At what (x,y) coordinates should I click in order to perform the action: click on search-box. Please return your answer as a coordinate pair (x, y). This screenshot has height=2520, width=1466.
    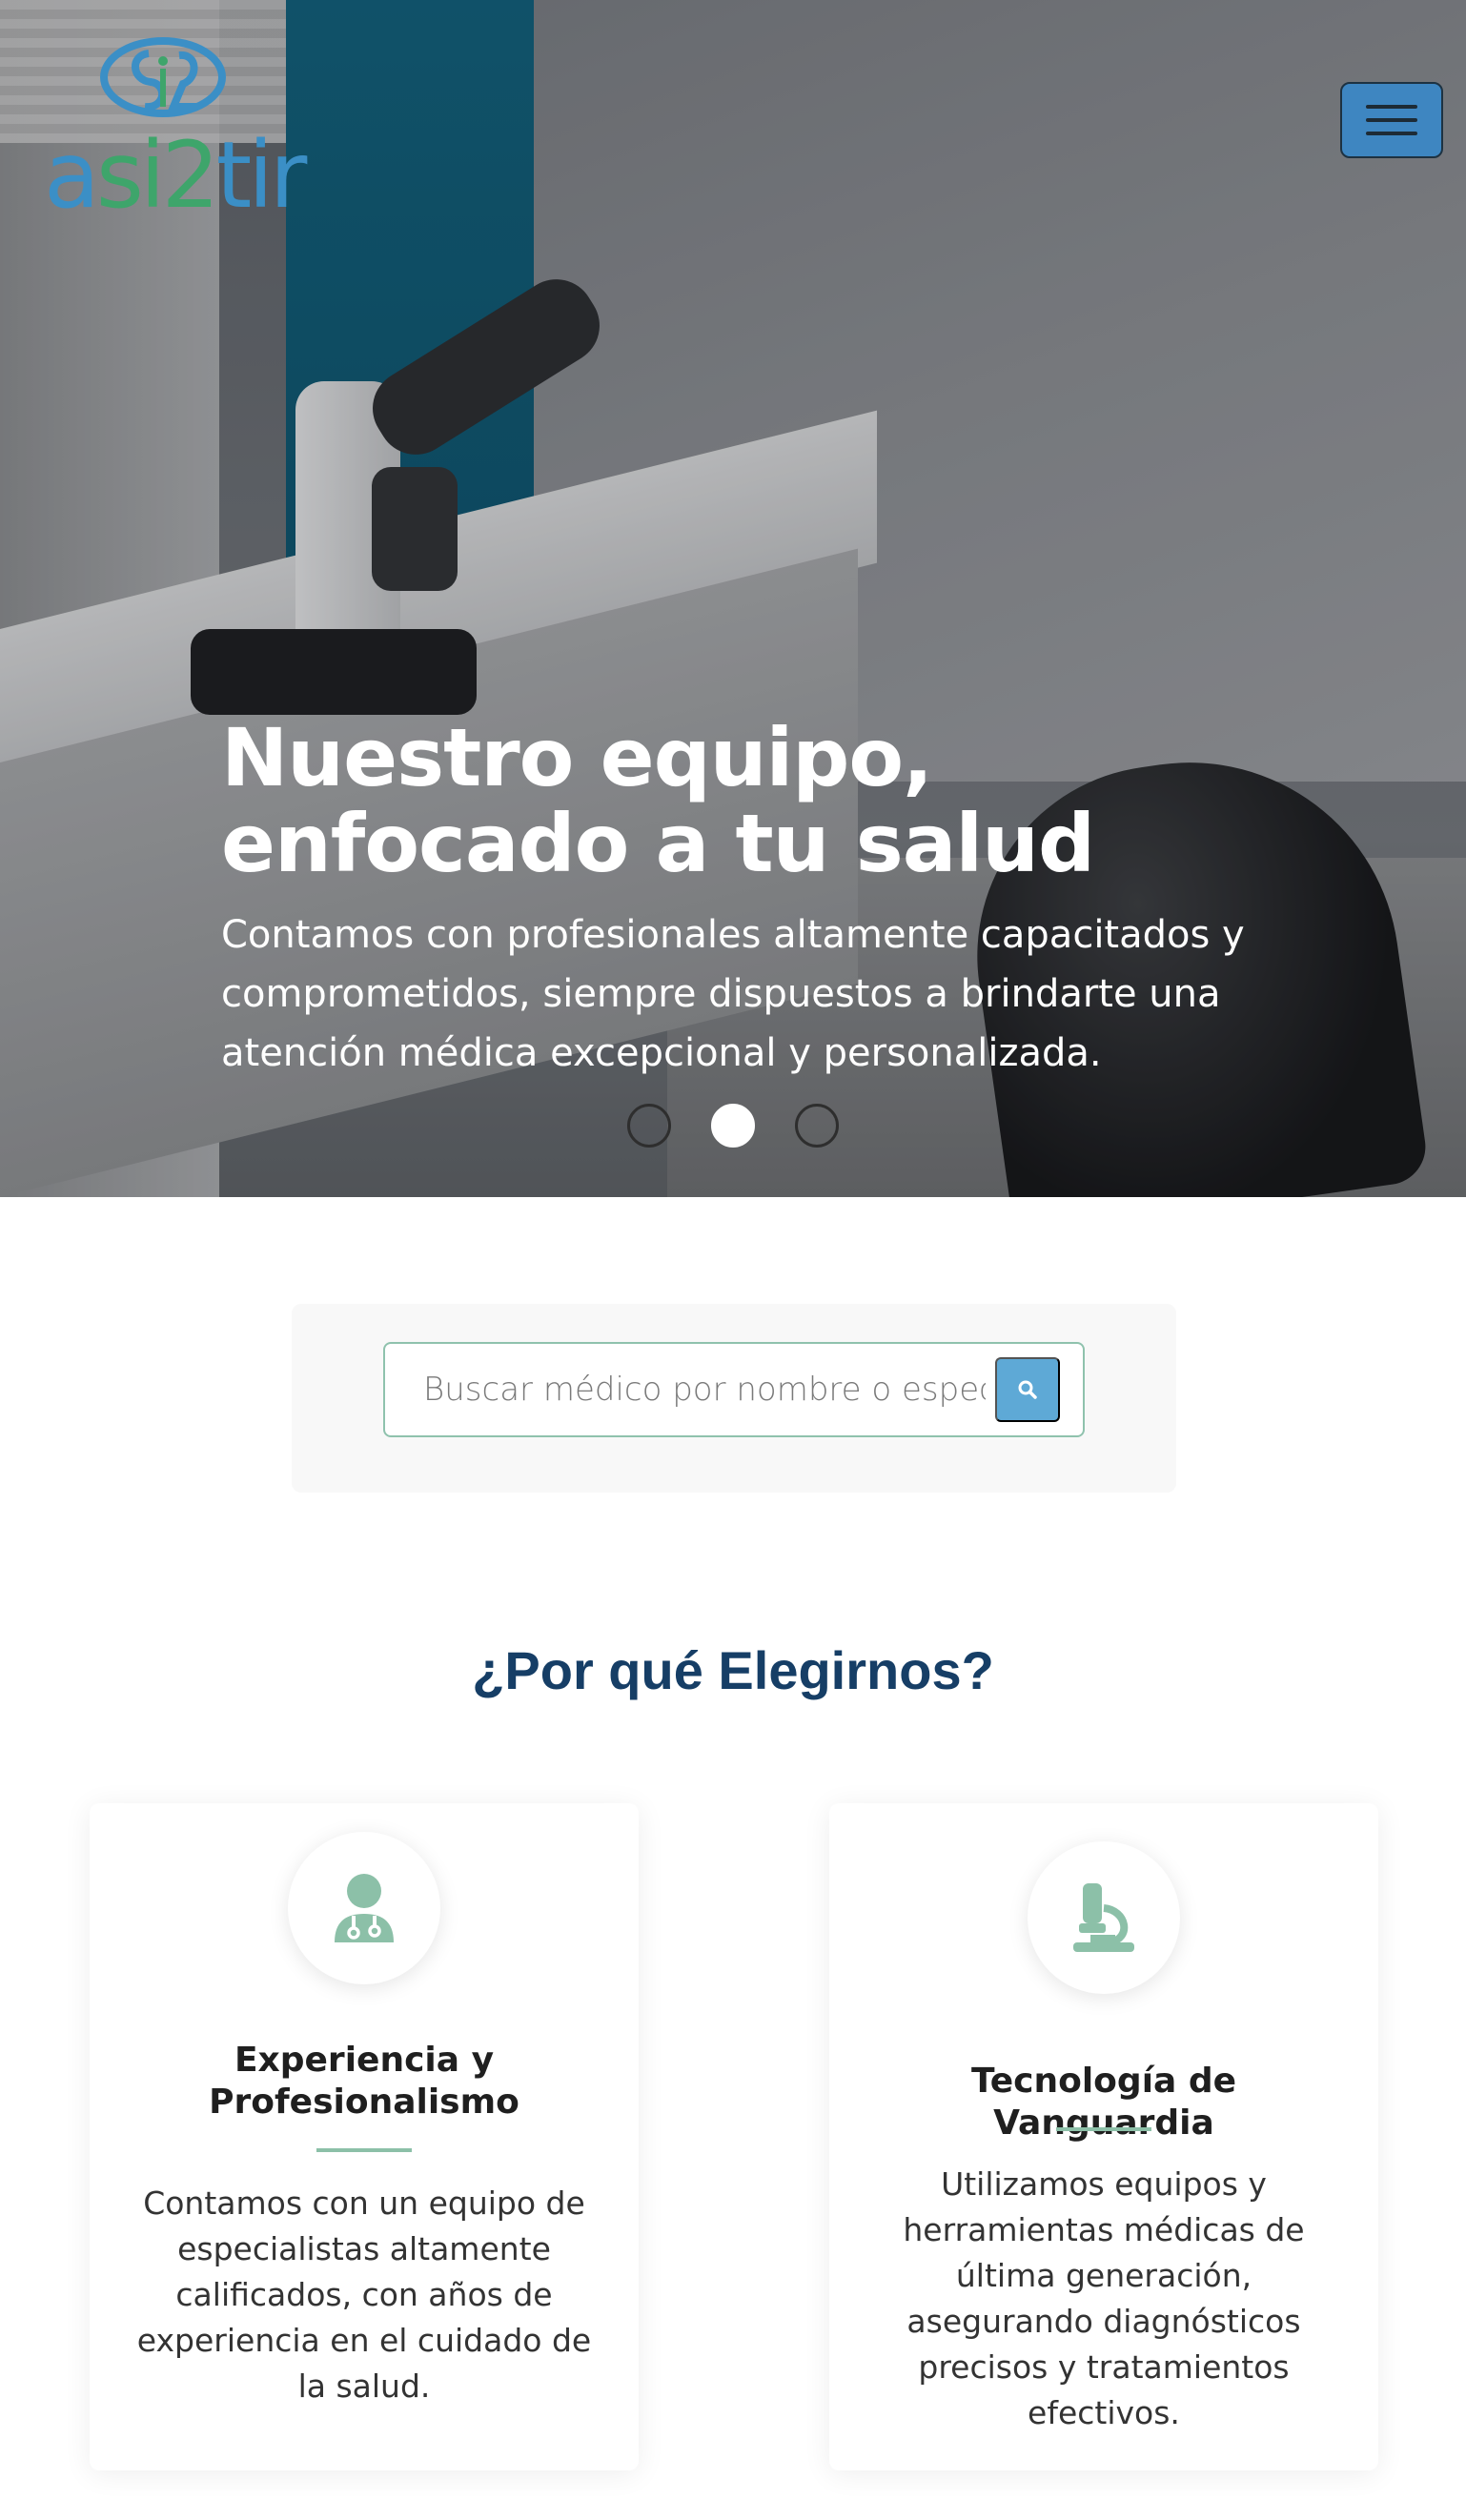
    Looking at the image, I should click on (734, 1389).